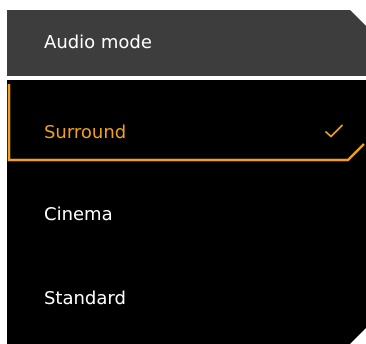 The height and width of the screenshot is (344, 366). Describe the element at coordinates (186, 78) in the screenshot. I see `header-divider` at that location.